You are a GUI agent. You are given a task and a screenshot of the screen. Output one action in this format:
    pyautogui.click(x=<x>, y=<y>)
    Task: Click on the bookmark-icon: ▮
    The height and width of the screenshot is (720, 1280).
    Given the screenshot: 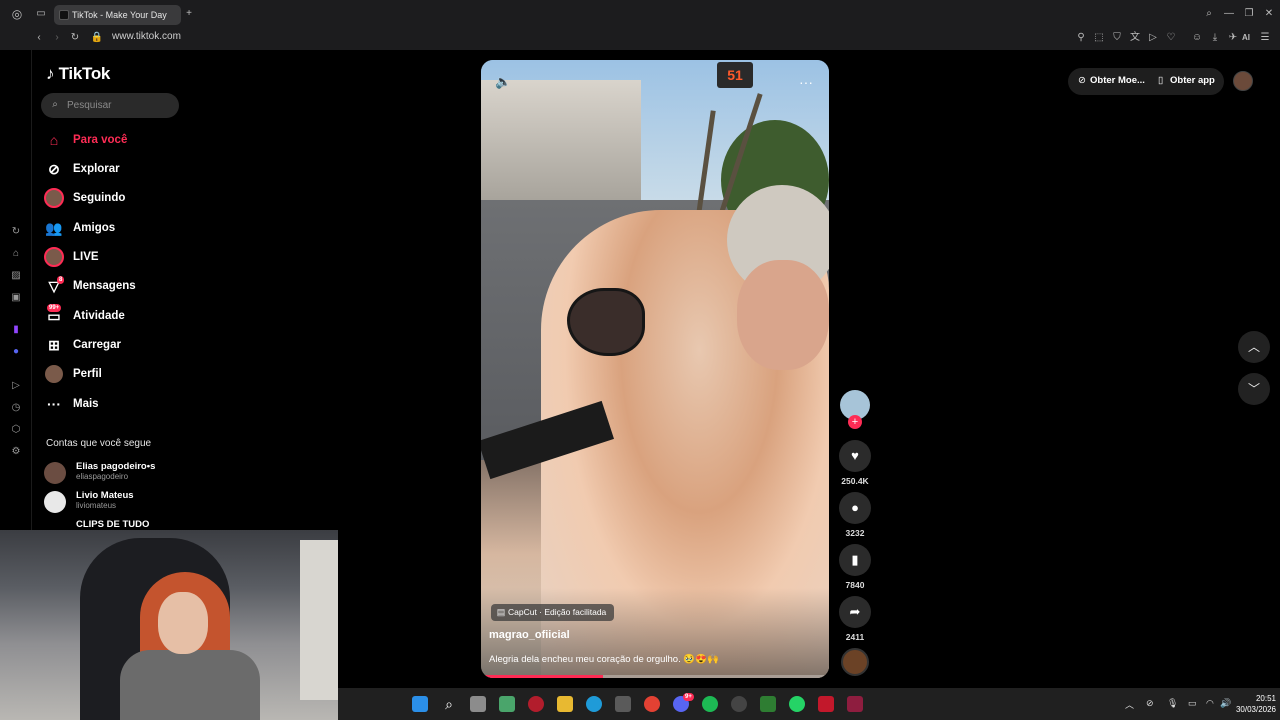 What is the action you would take?
    pyautogui.click(x=855, y=559)
    